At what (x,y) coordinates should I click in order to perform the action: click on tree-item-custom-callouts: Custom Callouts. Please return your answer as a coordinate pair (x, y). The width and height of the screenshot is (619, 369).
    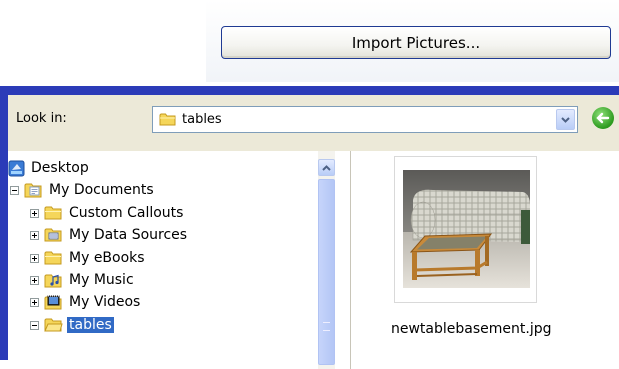
    Looking at the image, I should click on (107, 213).